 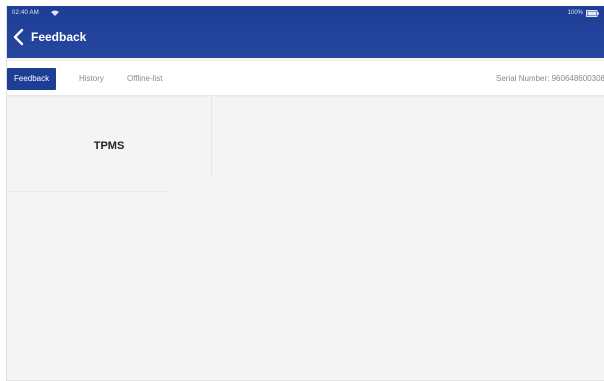 I want to click on status-bar: 02:40 AM 100%, so click(x=305, y=14).